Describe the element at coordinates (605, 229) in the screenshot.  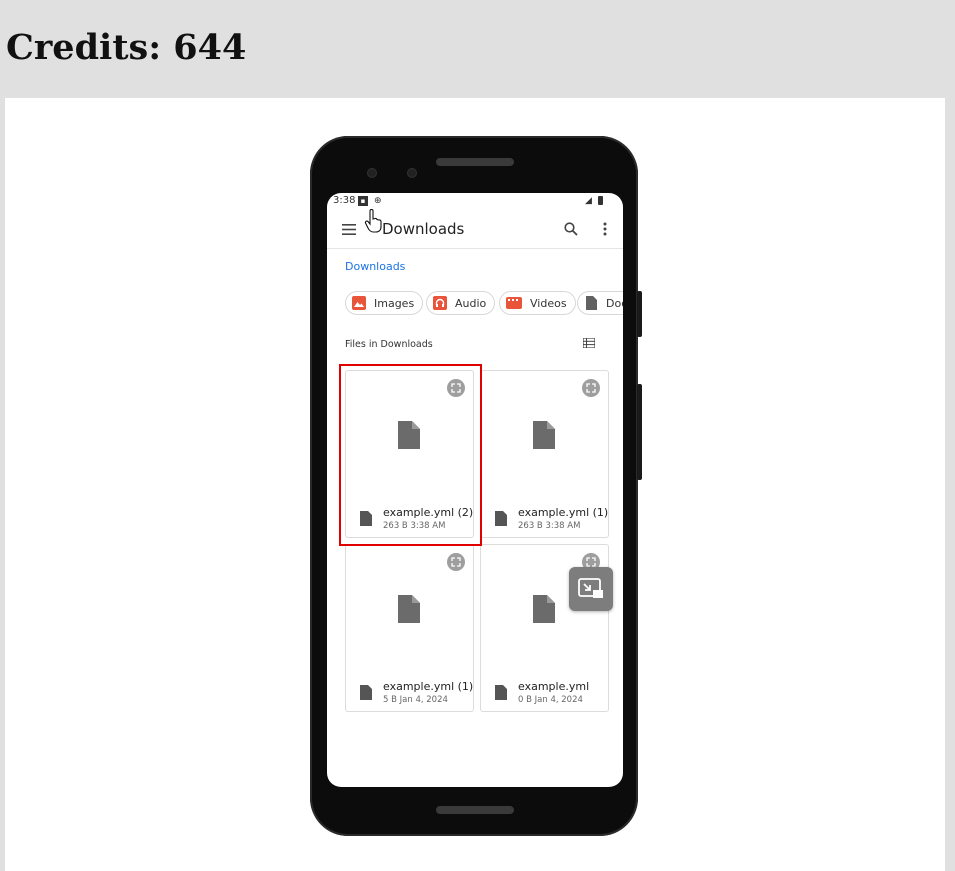
I see `more-vert-icon` at that location.